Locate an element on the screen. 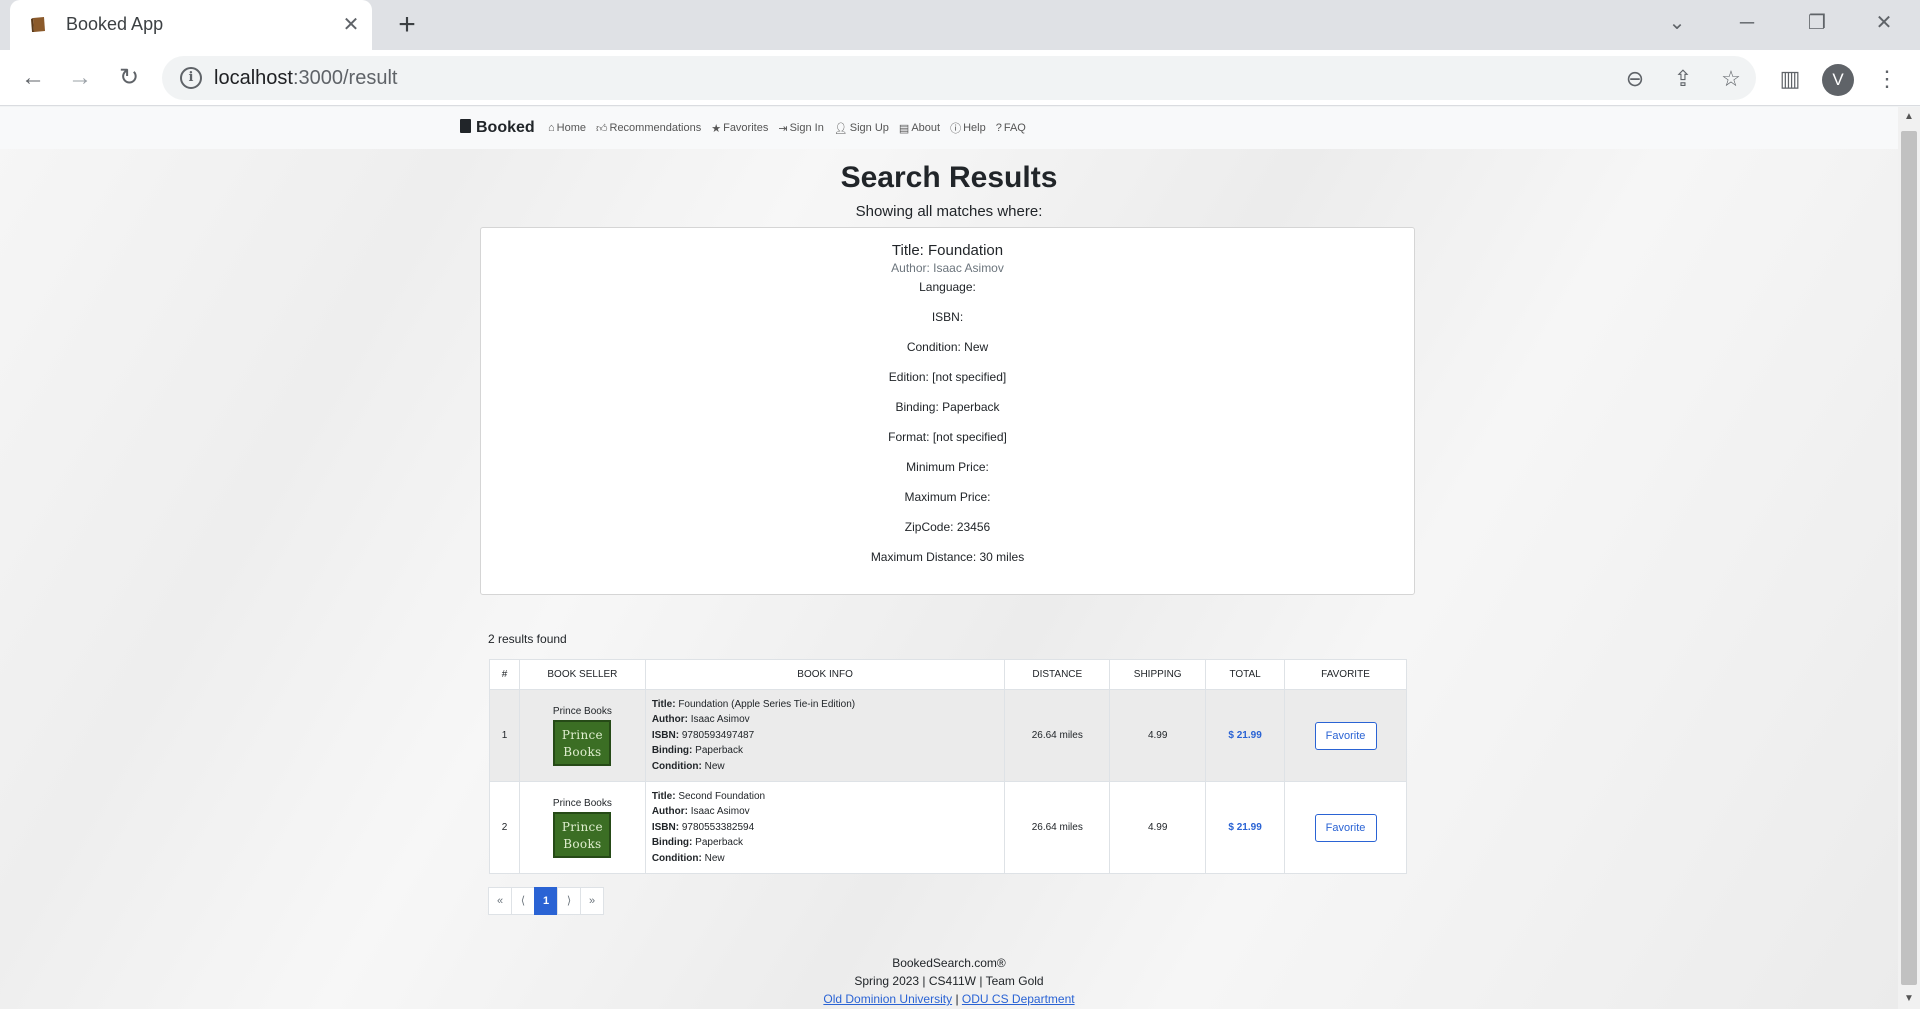  page-subtitle: Showing all matches where: is located at coordinates (949, 211).